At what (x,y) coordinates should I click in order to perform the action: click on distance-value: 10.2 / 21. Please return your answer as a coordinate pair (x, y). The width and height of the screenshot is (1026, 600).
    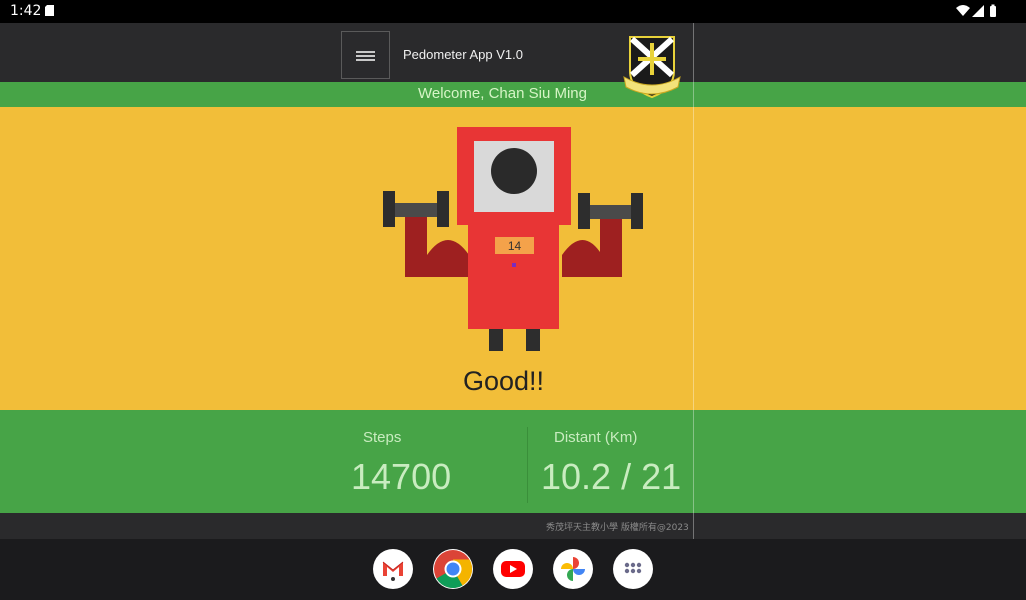
    Looking at the image, I should click on (611, 476).